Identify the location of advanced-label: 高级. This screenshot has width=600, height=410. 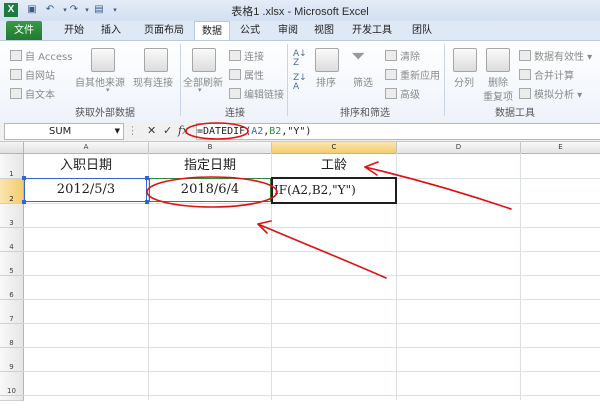
(410, 95).